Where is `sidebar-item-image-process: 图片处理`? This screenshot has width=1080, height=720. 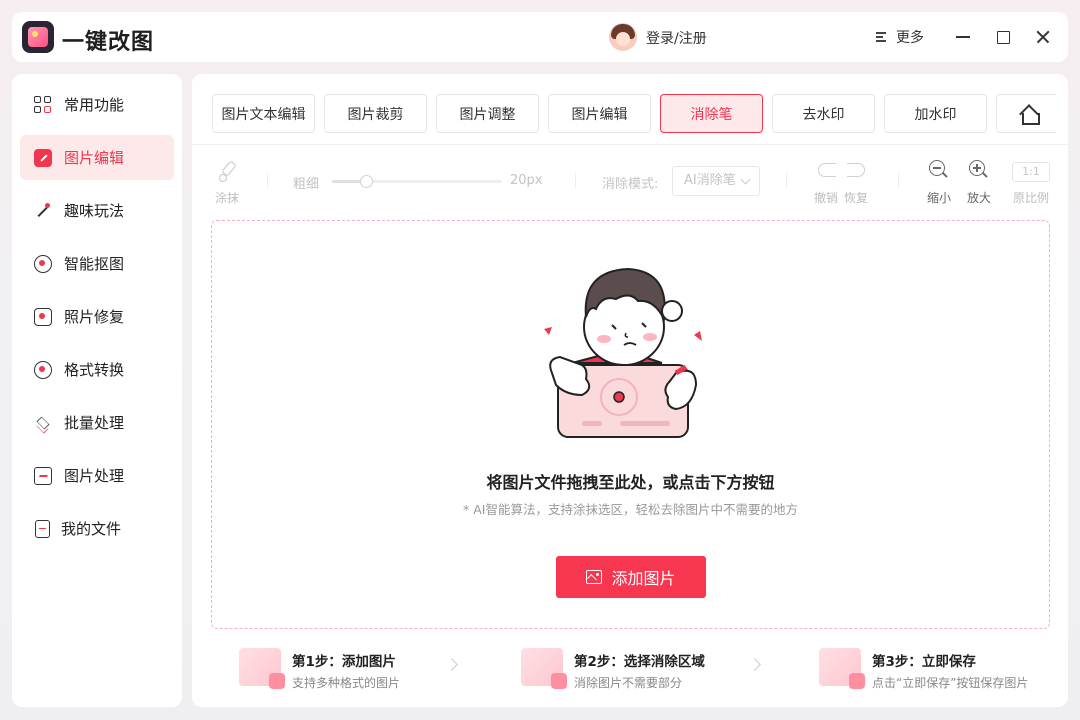
sidebar-item-image-process: 图片处理 is located at coordinates (97, 475).